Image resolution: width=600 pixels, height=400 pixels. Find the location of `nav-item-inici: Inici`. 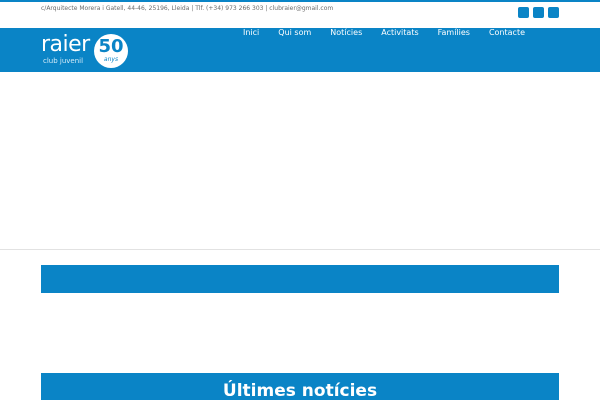

nav-item-inici: Inici is located at coordinates (251, 33).